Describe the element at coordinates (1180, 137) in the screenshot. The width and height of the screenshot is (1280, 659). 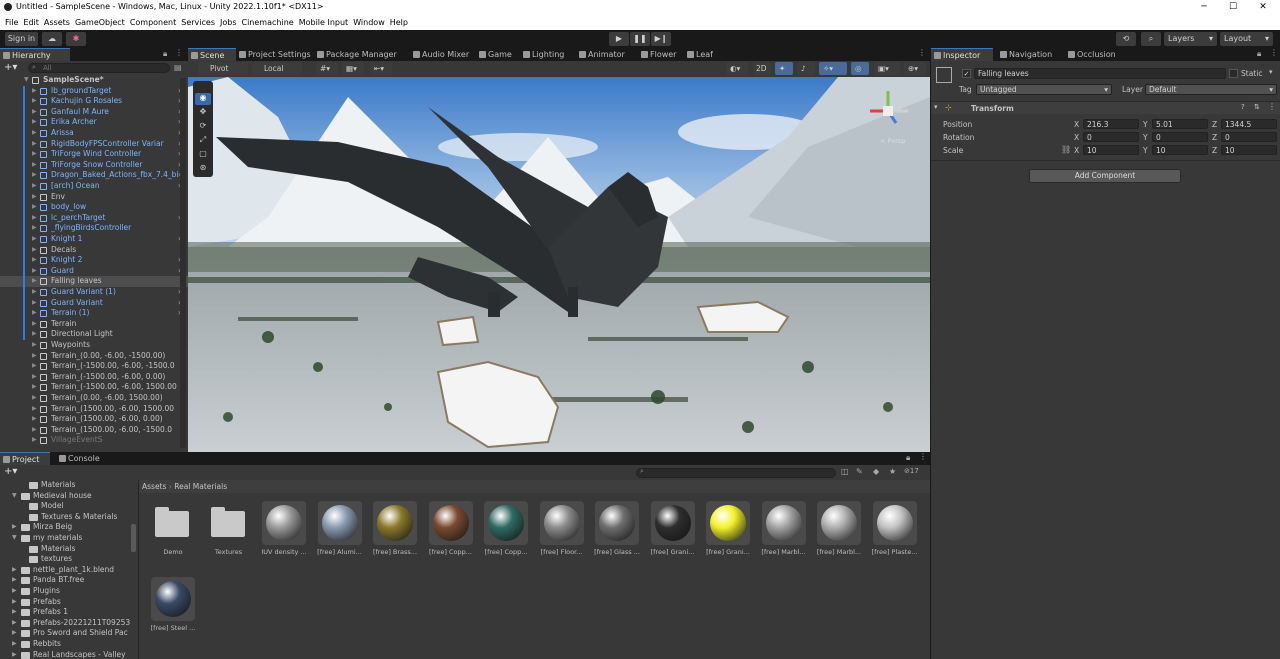
I see `transform-rotation-y-field: 0` at that location.